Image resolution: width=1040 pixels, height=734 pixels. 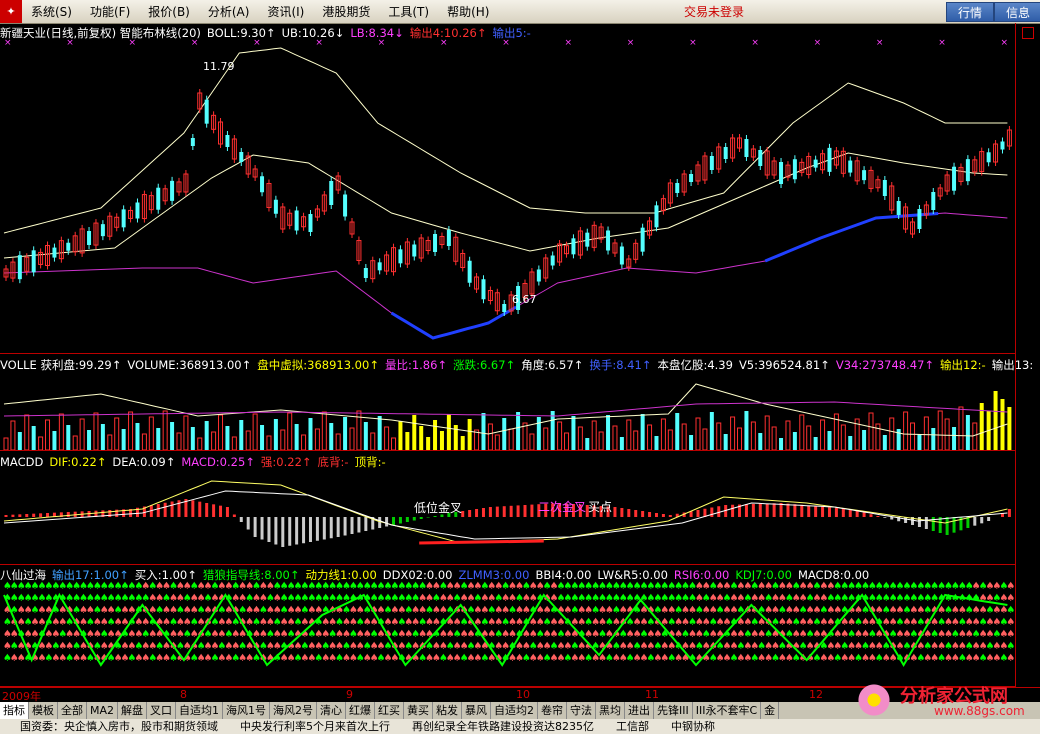 I want to click on time-label-dec: 12, so click(x=816, y=694).